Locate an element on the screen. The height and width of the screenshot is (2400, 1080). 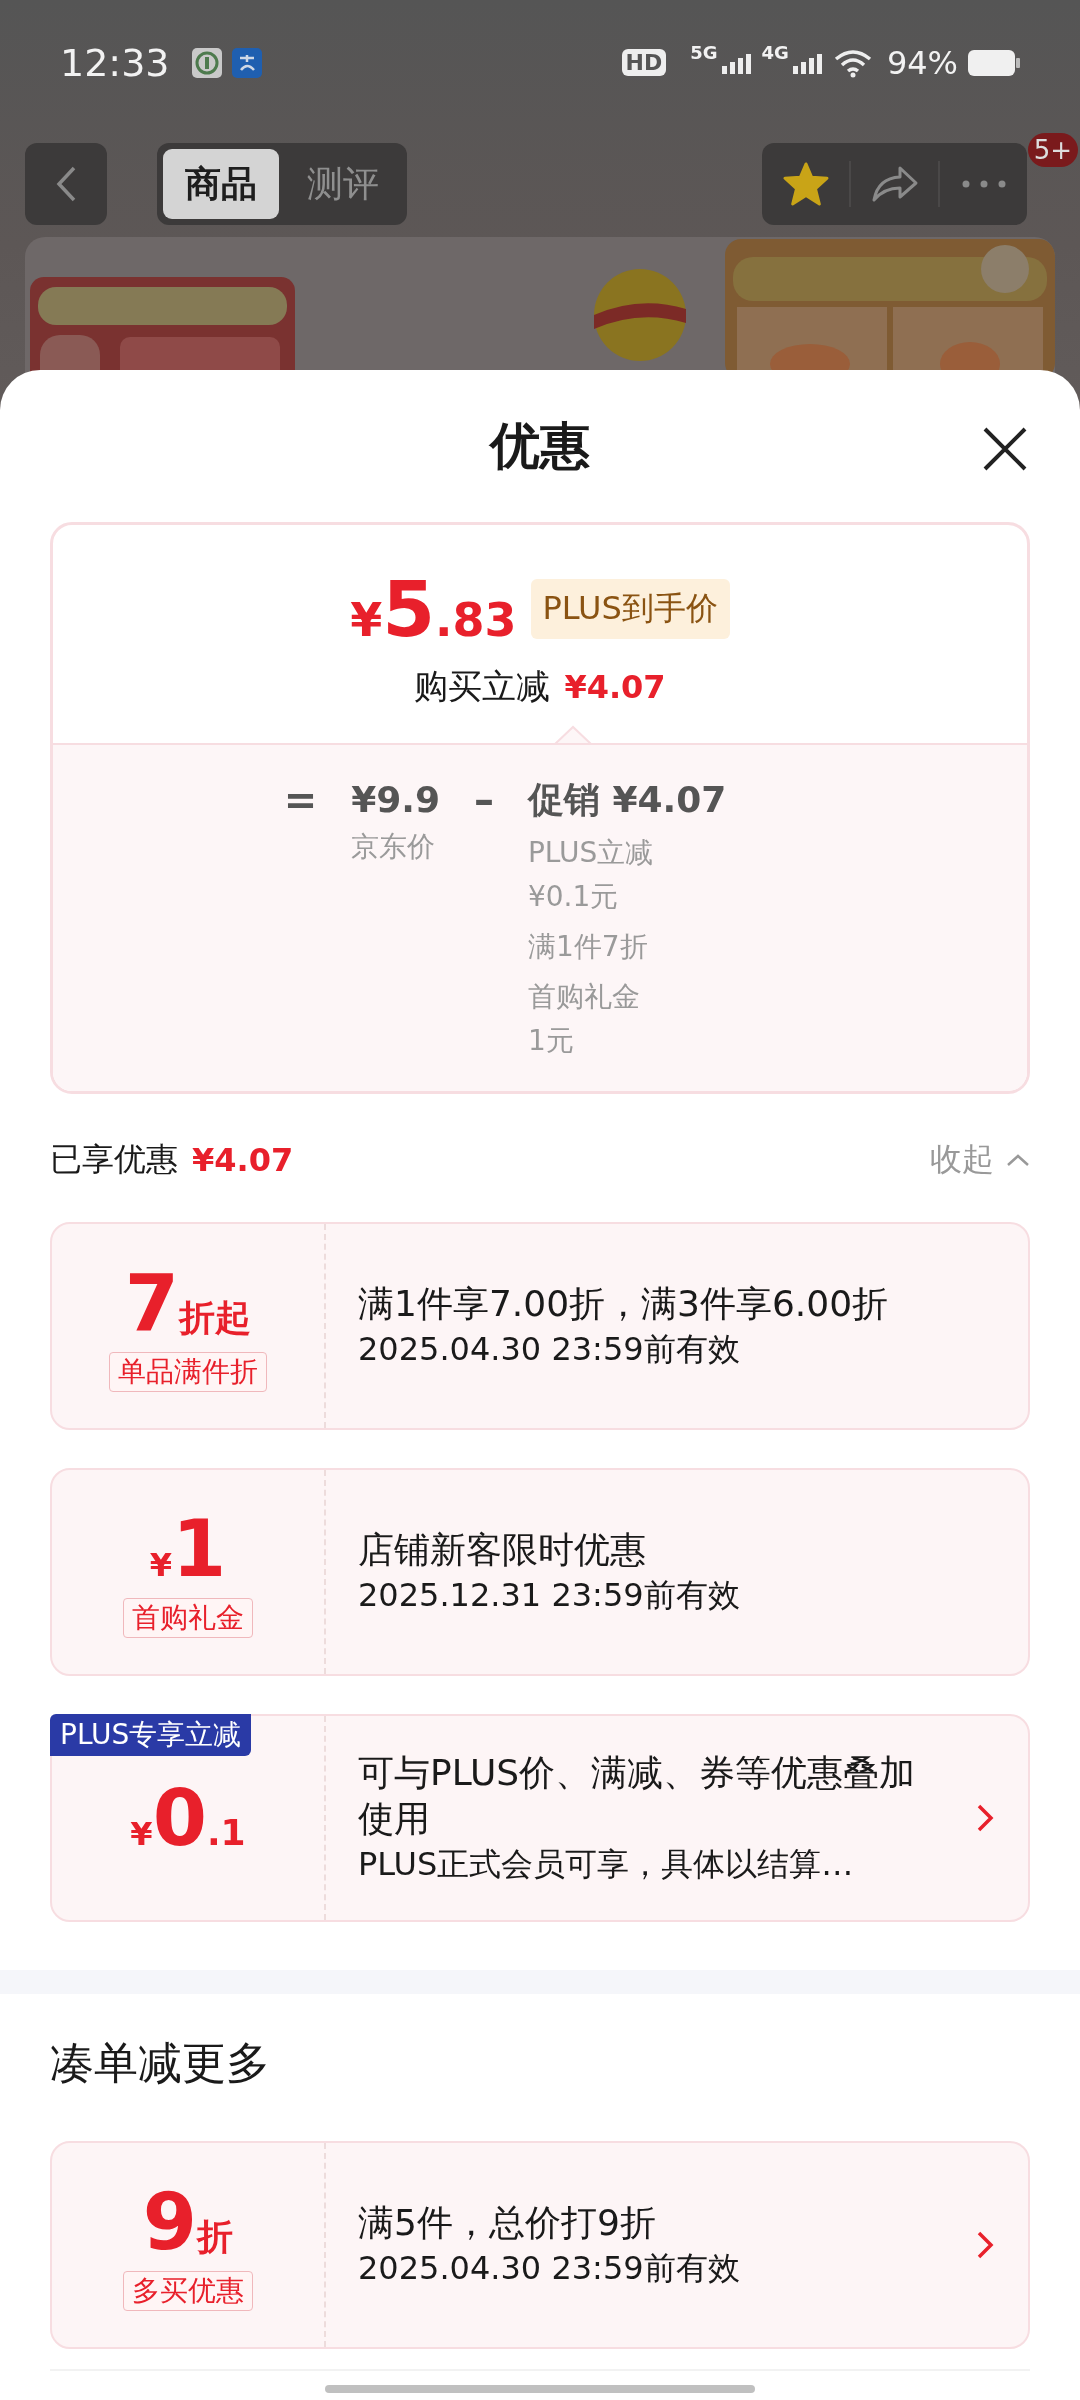
back-button is located at coordinates (66, 184).